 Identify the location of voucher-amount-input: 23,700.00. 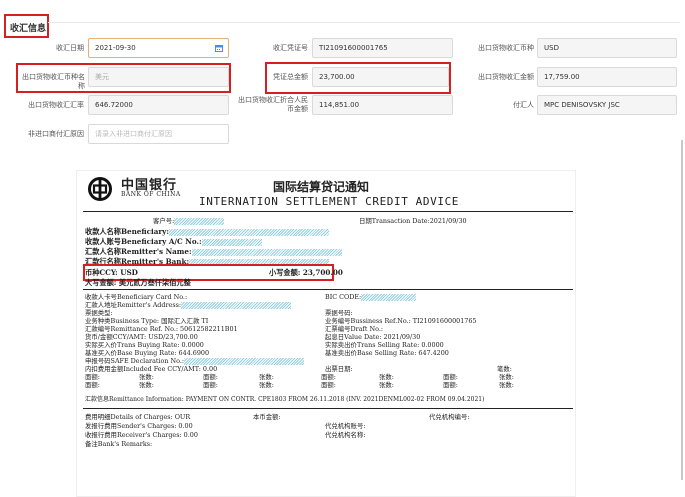
(380, 77).